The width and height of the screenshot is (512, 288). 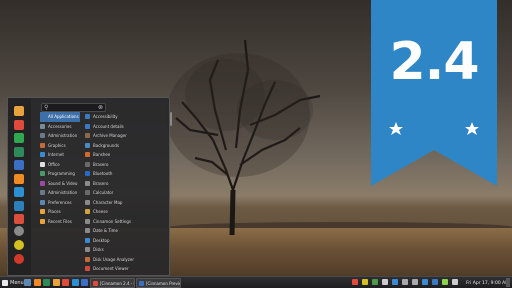 What do you see at coordinates (19, 192) in the screenshot?
I see `thunderbird-icon` at bounding box center [19, 192].